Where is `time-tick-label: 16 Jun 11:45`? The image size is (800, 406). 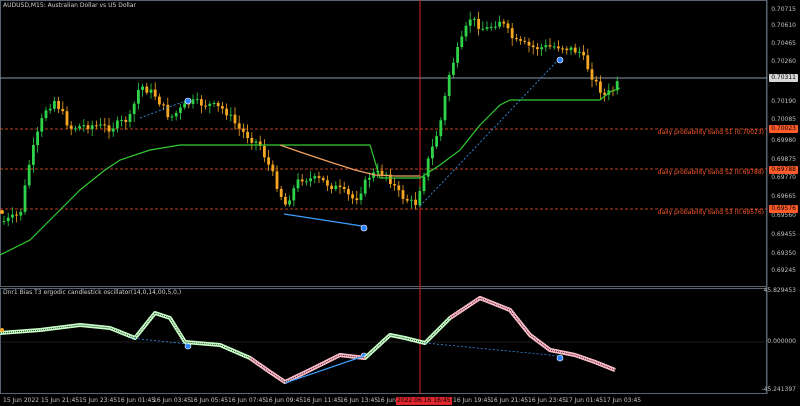
time-tick-label: 16 Jun 11:45 is located at coordinates (322, 400).